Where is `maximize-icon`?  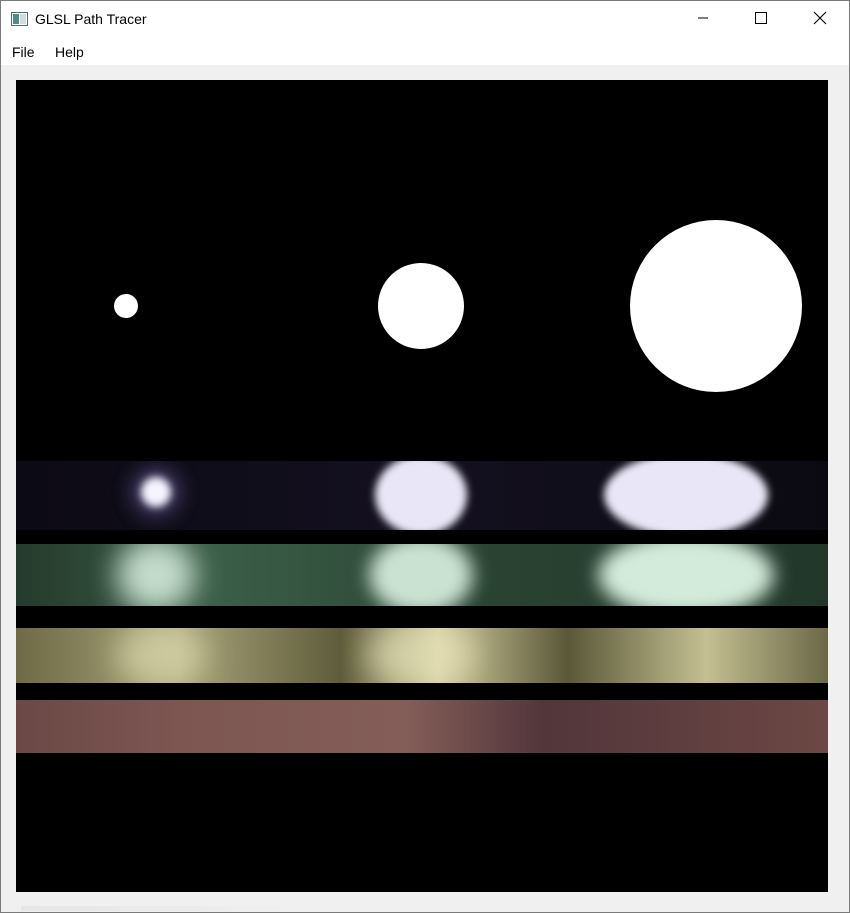 maximize-icon is located at coordinates (761, 20).